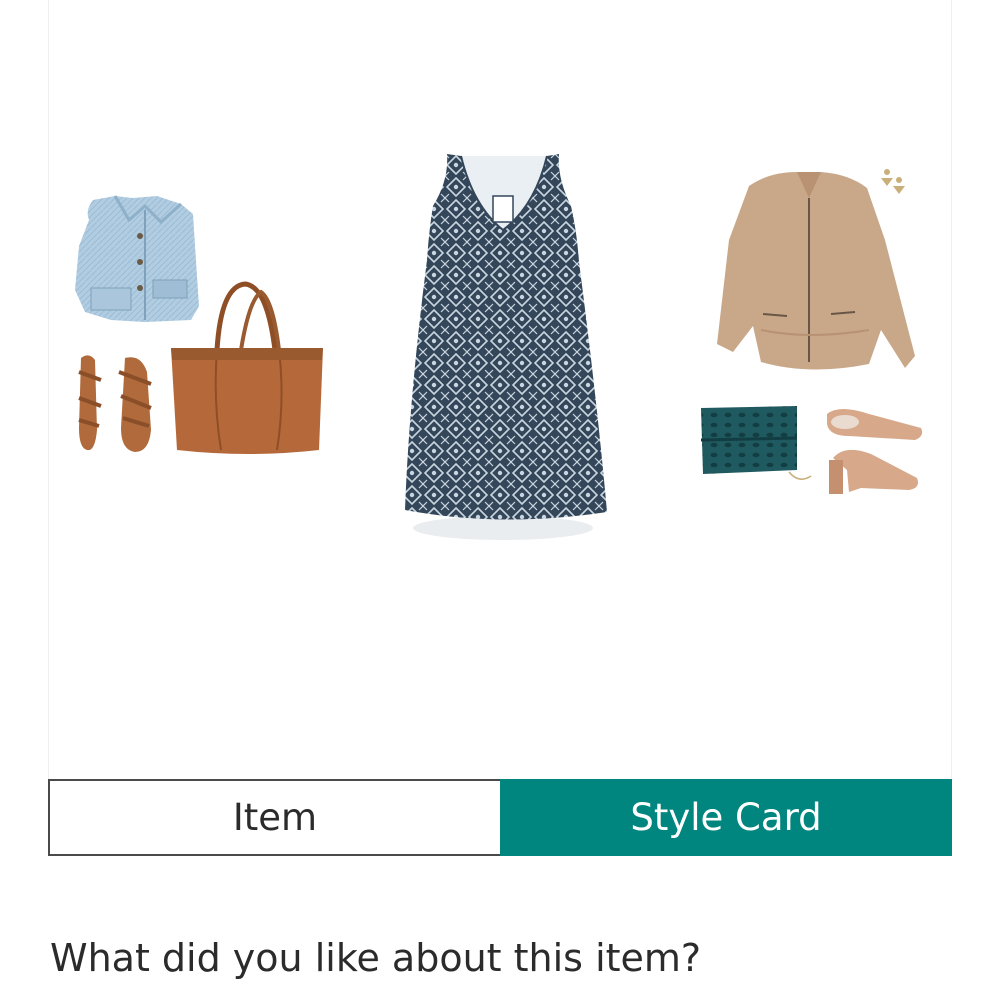 Image resolution: width=1000 pixels, height=1000 pixels. Describe the element at coordinates (875, 451) in the screenshot. I see `blush-mules` at that location.